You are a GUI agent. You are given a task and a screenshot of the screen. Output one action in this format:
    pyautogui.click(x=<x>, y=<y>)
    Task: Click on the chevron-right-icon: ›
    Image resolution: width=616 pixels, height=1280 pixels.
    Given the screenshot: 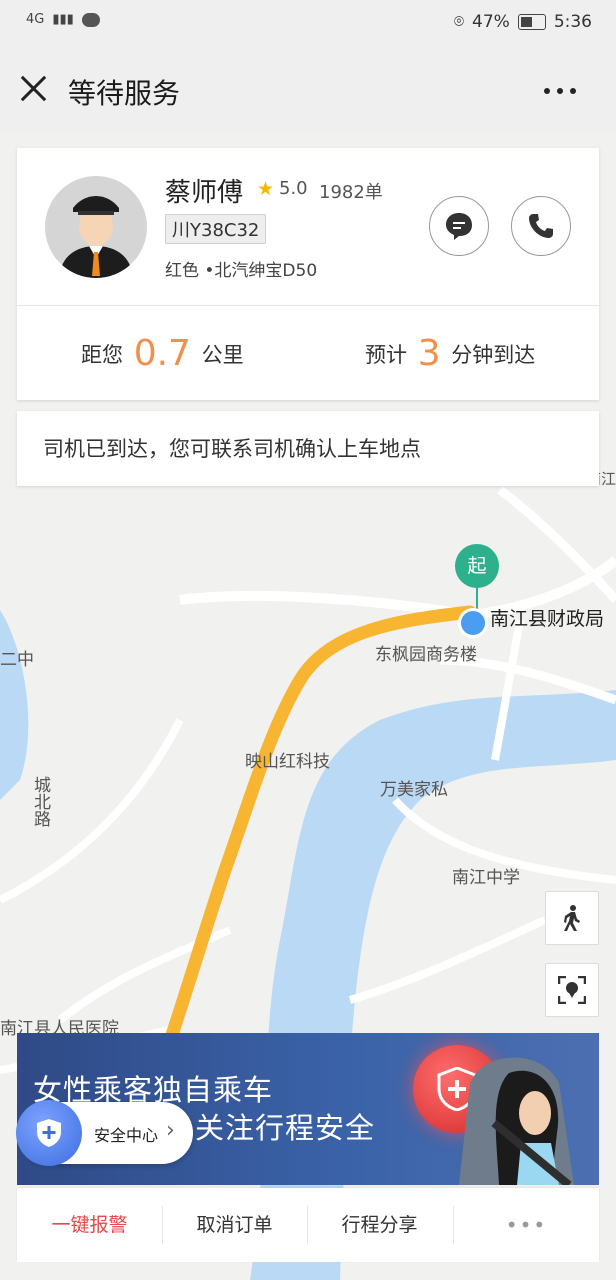 What is the action you would take?
    pyautogui.click(x=170, y=1130)
    